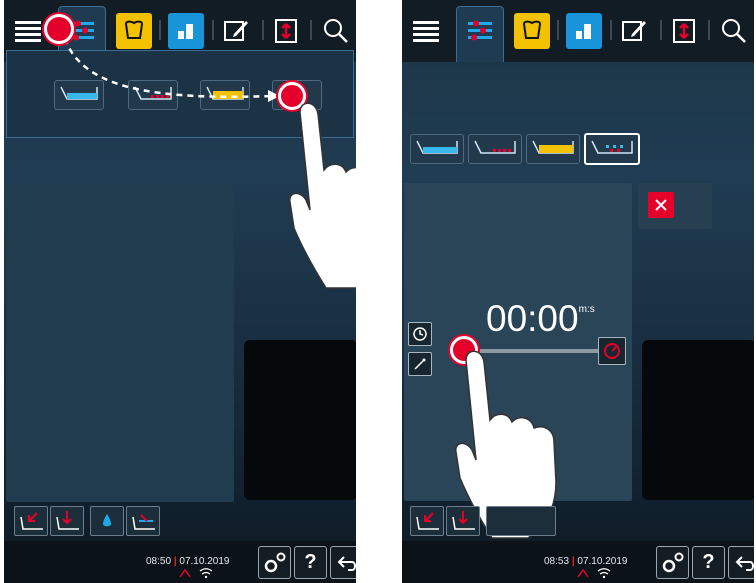 The image size is (756, 583). Describe the element at coordinates (426, 31) in the screenshot. I see `menu-icon` at that location.